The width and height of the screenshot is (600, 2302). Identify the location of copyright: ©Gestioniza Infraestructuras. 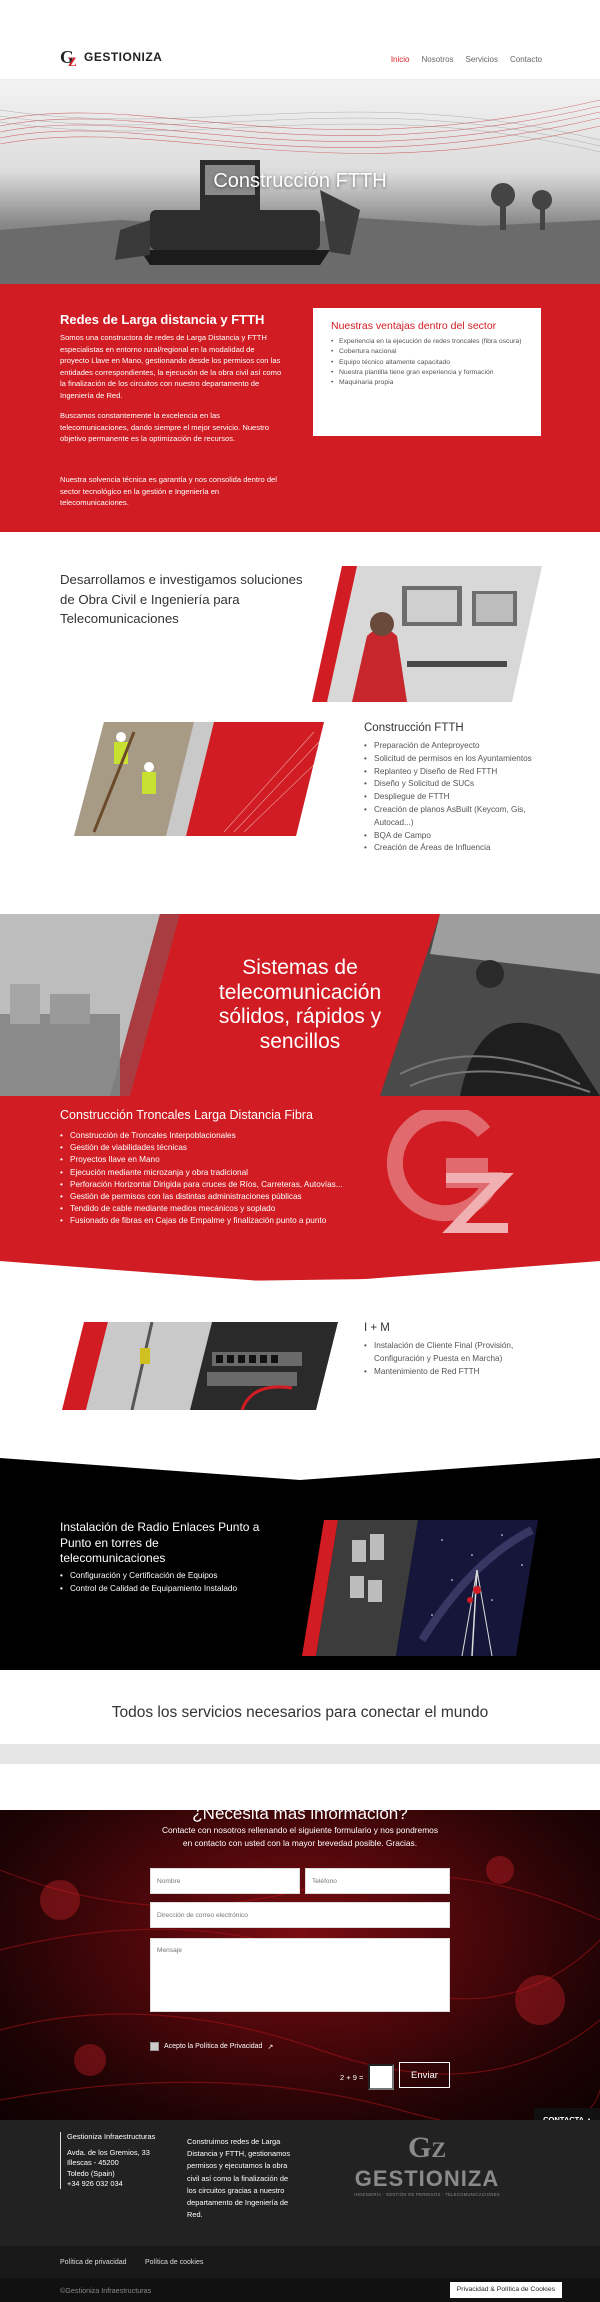
(106, 2290).